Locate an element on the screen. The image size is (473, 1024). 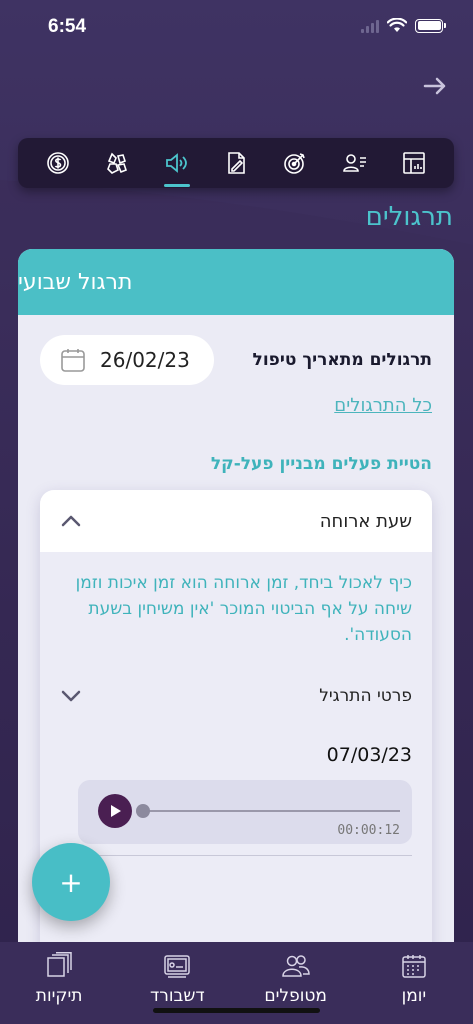
folders-icon is located at coordinates (59, 964).